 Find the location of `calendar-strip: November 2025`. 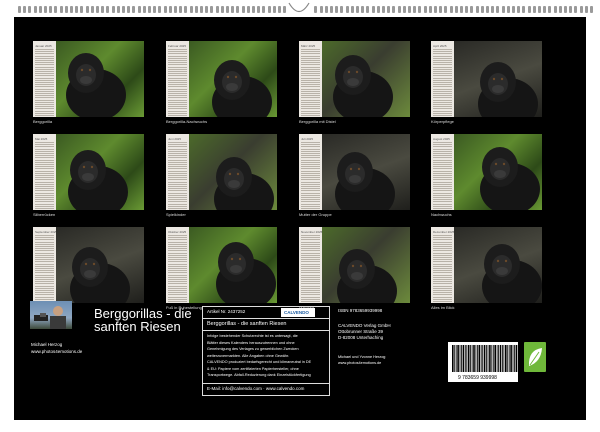

calendar-strip: November 2025 is located at coordinates (310, 265).